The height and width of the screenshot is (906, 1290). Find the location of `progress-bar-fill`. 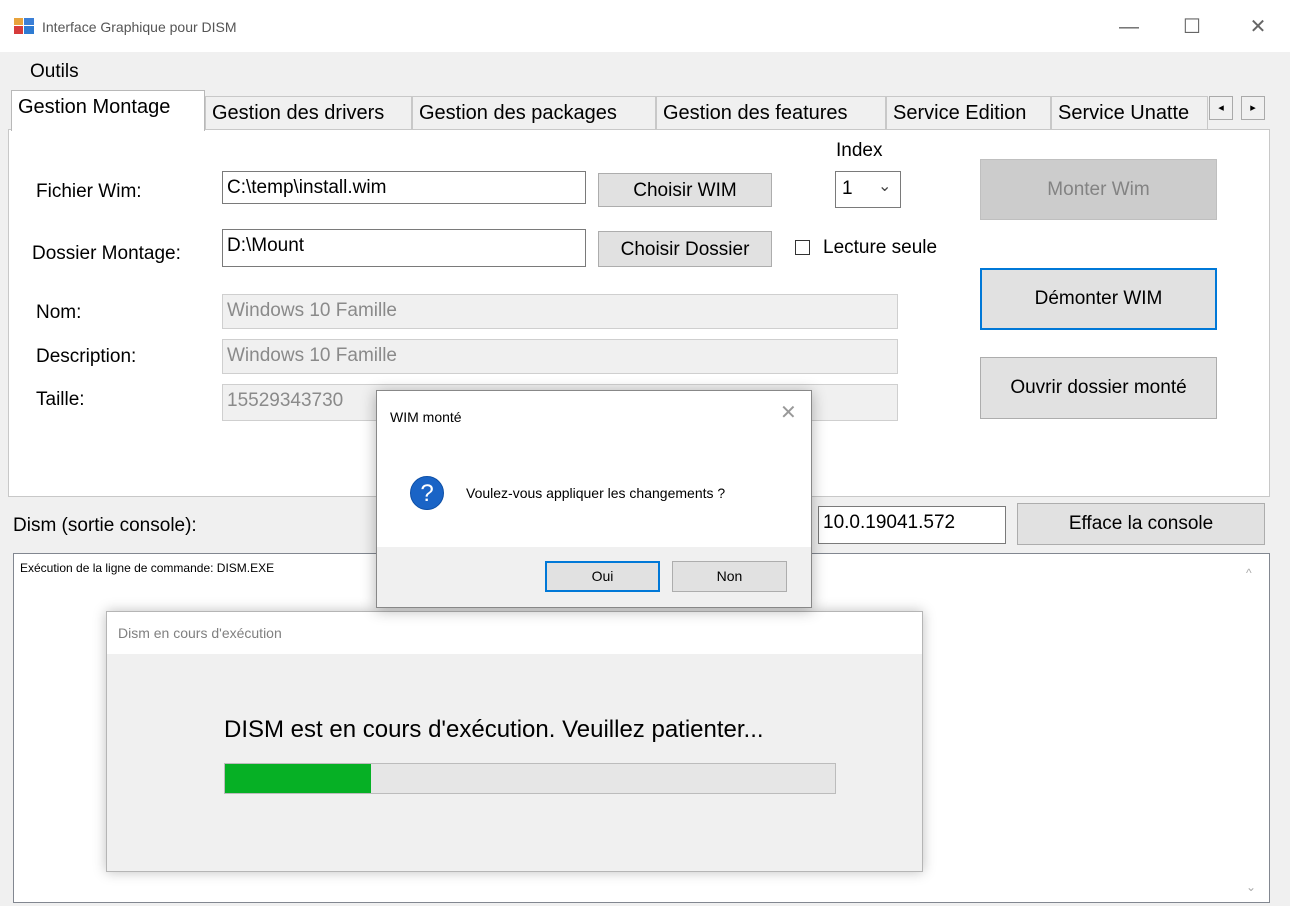

progress-bar-fill is located at coordinates (298, 778).